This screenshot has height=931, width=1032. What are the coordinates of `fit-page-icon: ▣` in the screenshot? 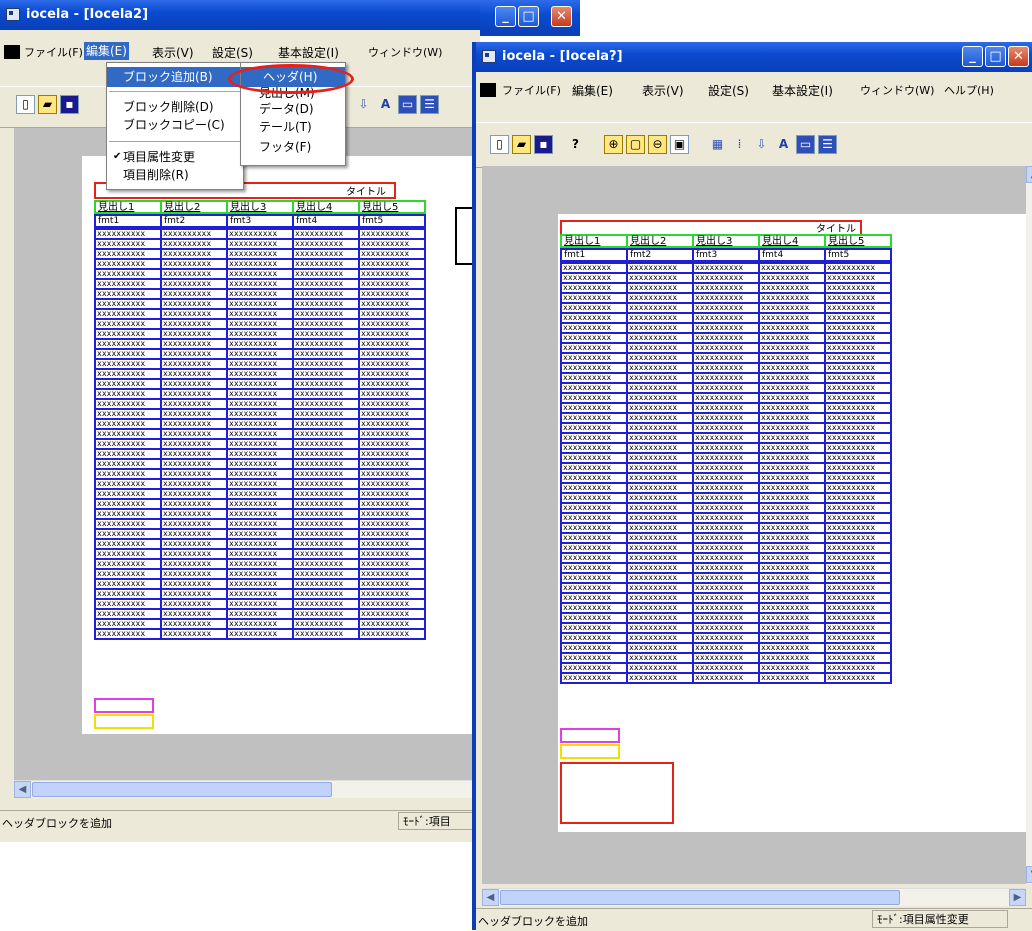 It's located at (679, 144).